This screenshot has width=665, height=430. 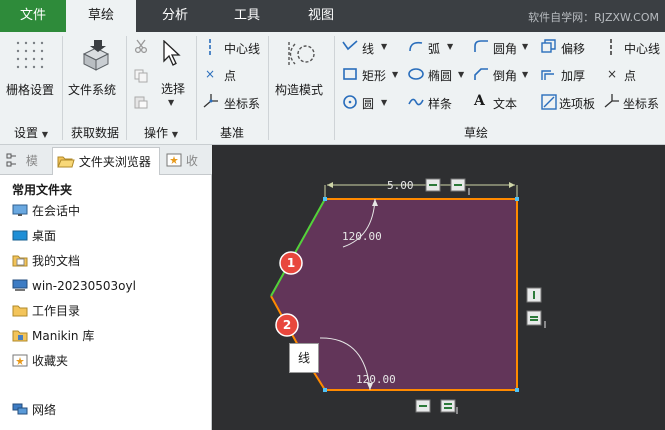 What do you see at coordinates (593, 17) in the screenshot?
I see `watermark-text: 软件自学网：RJZXW.COM` at bounding box center [593, 17].